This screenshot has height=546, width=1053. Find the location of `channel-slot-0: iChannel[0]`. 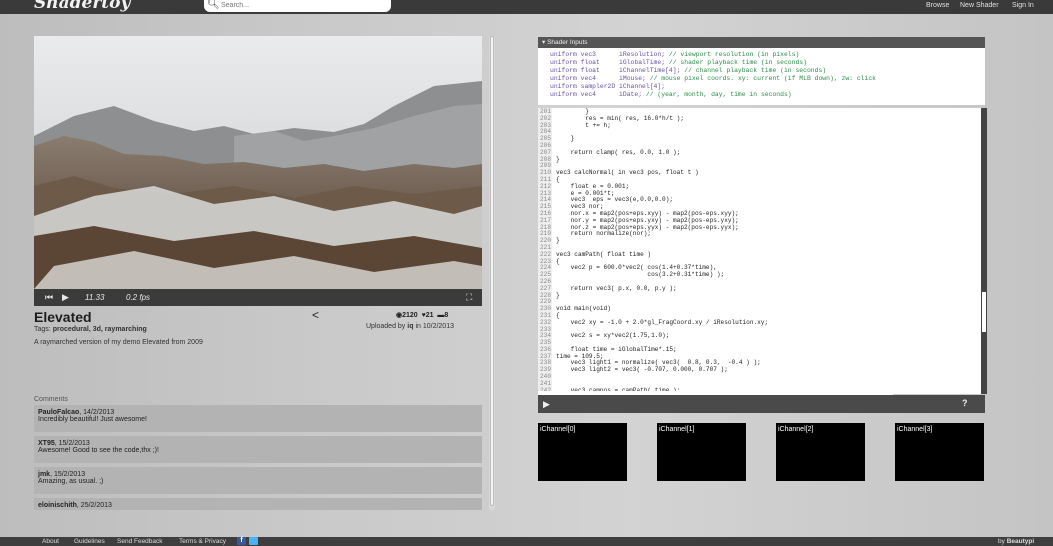

channel-slot-0: iChannel[0] is located at coordinates (582, 452).